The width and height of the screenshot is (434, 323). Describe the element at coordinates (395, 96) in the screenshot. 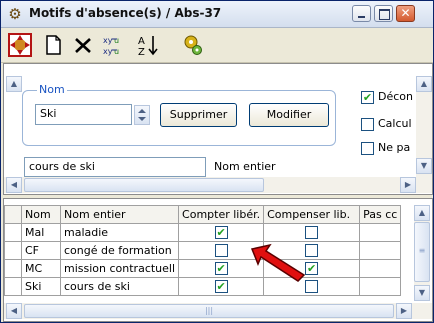

I see `checkbox-decon-label: Décon` at that location.